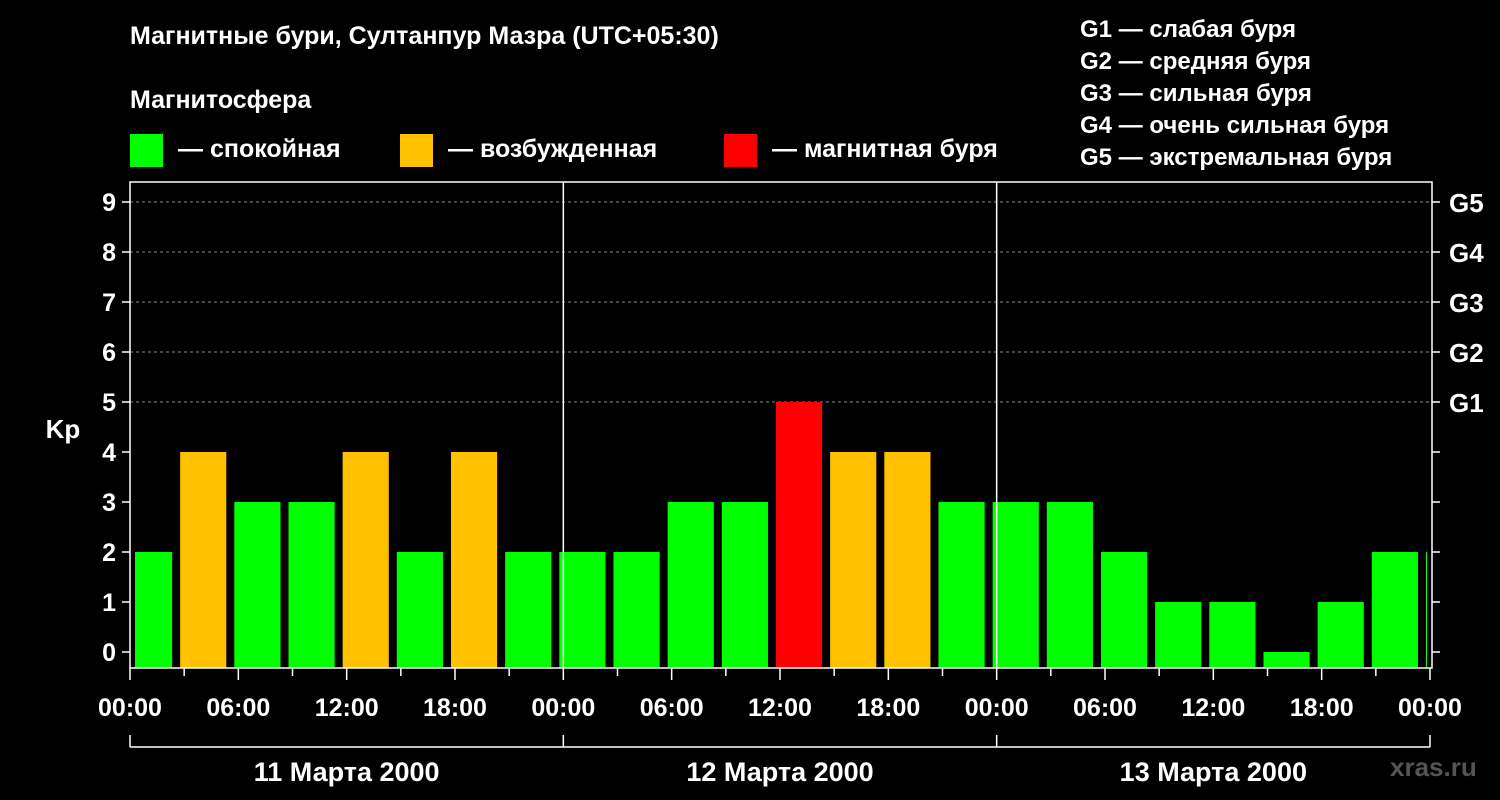 Image resolution: width=1500 pixels, height=800 pixels. I want to click on y-tick-label: 6, so click(109, 353).